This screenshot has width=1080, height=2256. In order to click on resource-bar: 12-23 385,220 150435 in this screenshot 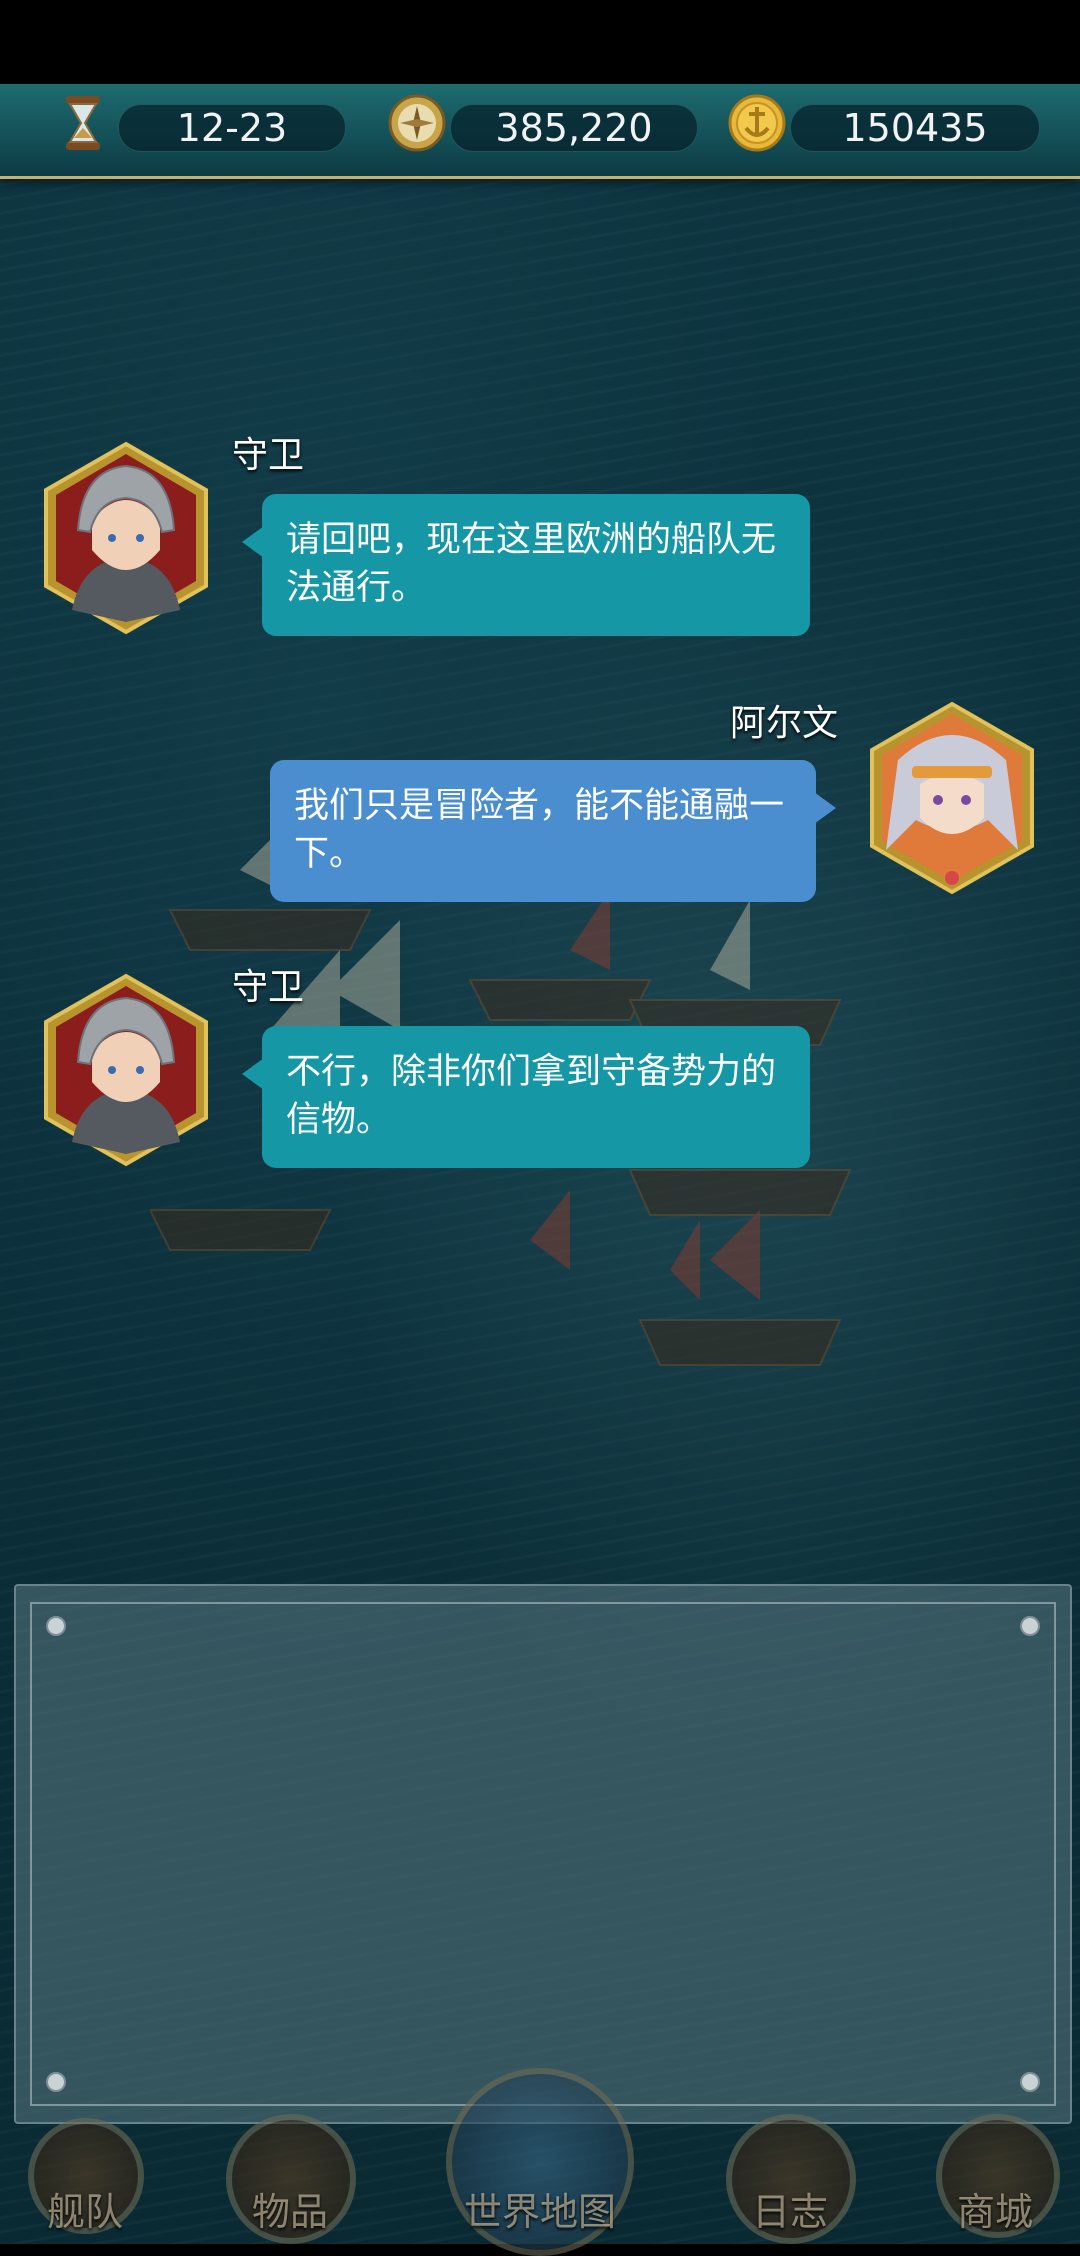, I will do `click(540, 131)`.